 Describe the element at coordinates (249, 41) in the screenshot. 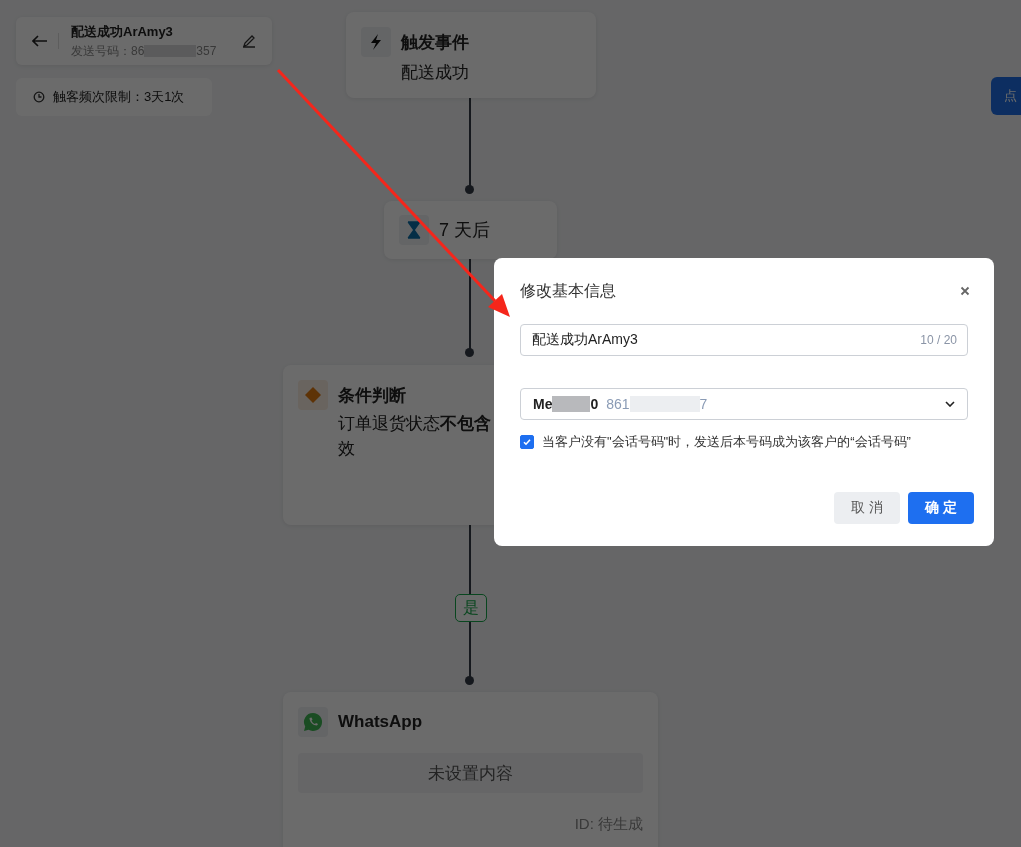

I see `pencil-icon` at that location.